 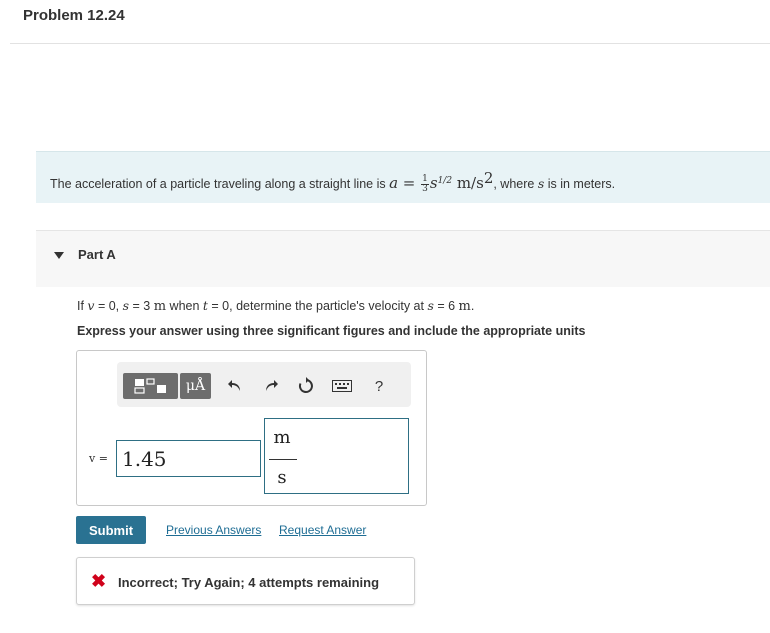 I want to click on fraction-denominator: 3, so click(x=425, y=189).